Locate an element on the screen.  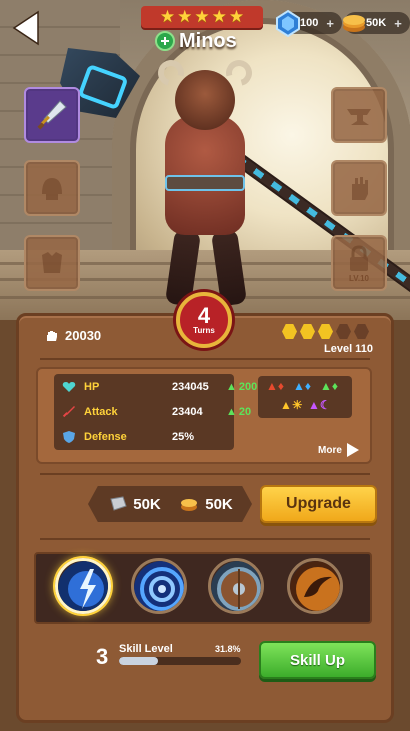
helmet-slot is located at coordinates (52, 188).